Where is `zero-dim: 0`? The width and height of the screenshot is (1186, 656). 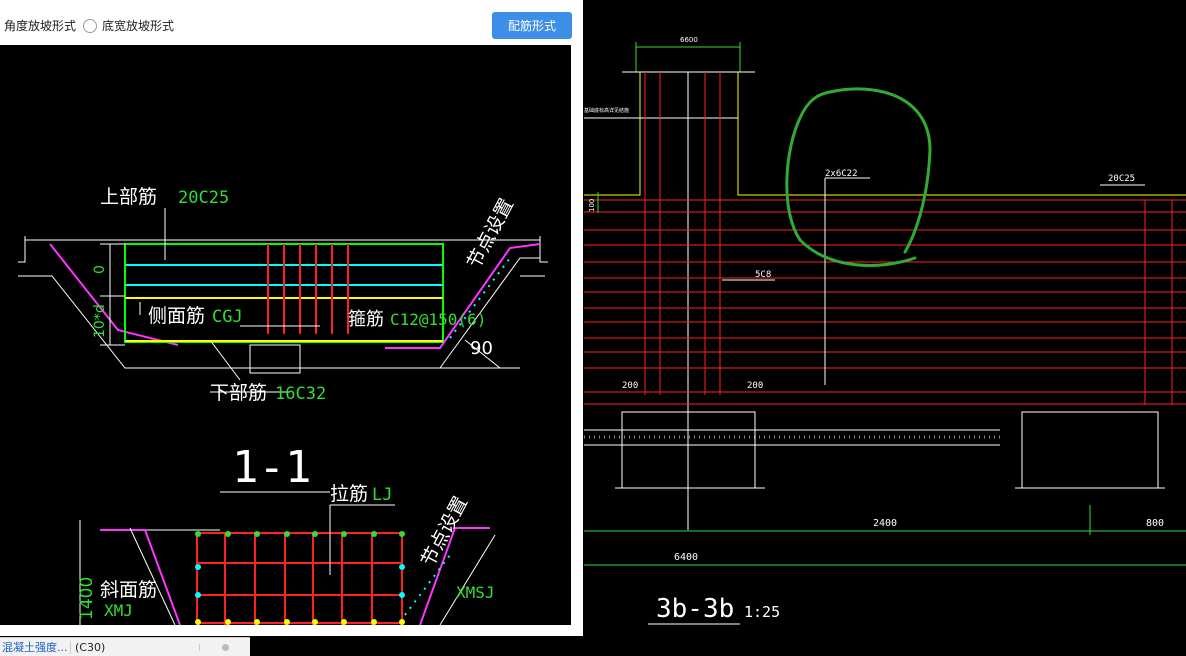
zero-dim: 0 is located at coordinates (100, 269).